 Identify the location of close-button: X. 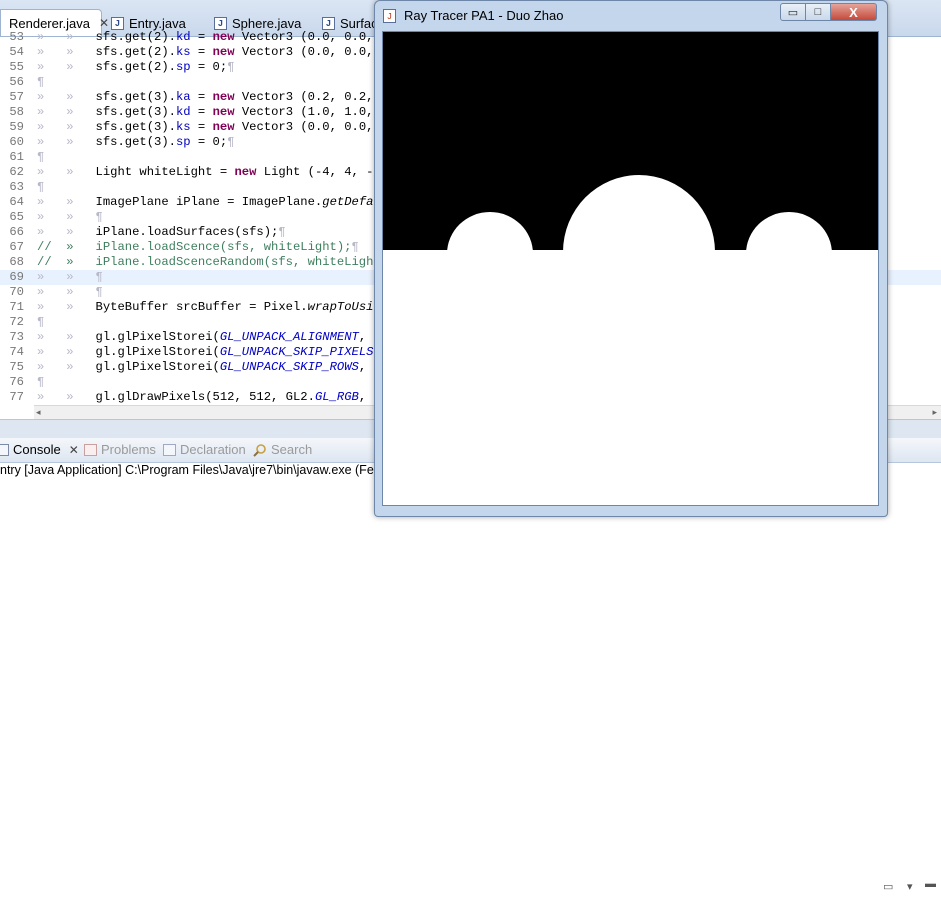
(853, 12).